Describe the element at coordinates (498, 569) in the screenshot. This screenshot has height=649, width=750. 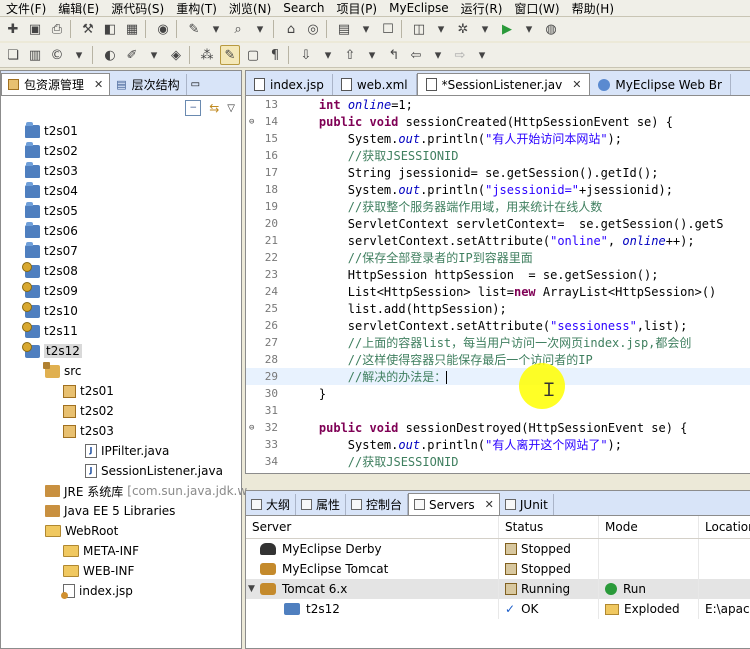
I see `server-row: MyEclipse Tomcat Stopped` at that location.